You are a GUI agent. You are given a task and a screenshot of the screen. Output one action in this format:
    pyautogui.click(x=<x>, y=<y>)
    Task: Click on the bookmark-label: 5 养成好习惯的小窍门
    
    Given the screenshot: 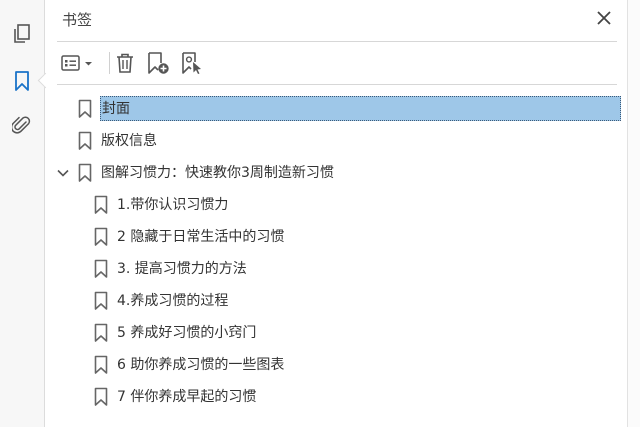 What is the action you would take?
    pyautogui.click(x=187, y=333)
    